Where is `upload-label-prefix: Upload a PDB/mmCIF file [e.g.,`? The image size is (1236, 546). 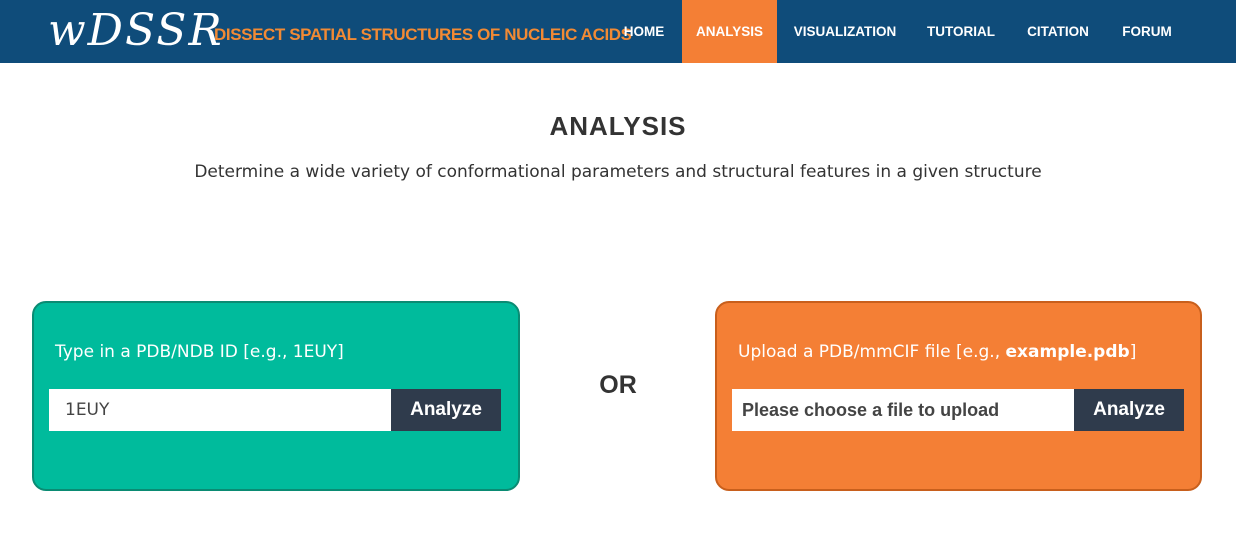 upload-label-prefix: Upload a PDB/mmCIF file [e.g., is located at coordinates (872, 352).